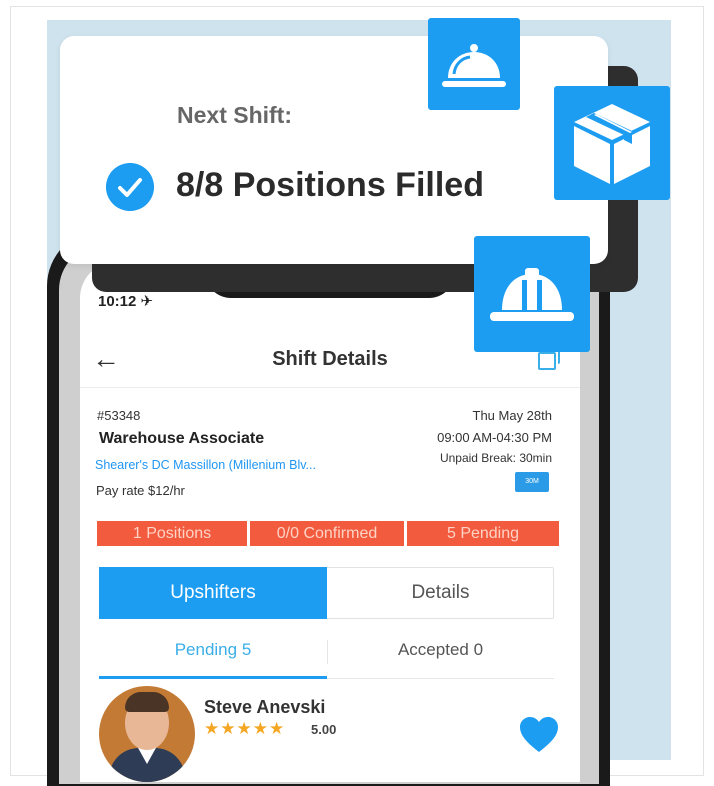 This screenshot has width=714, height=786. Describe the element at coordinates (495, 458) in the screenshot. I see `unpaid-break: Unpaid Break: 30min` at that location.